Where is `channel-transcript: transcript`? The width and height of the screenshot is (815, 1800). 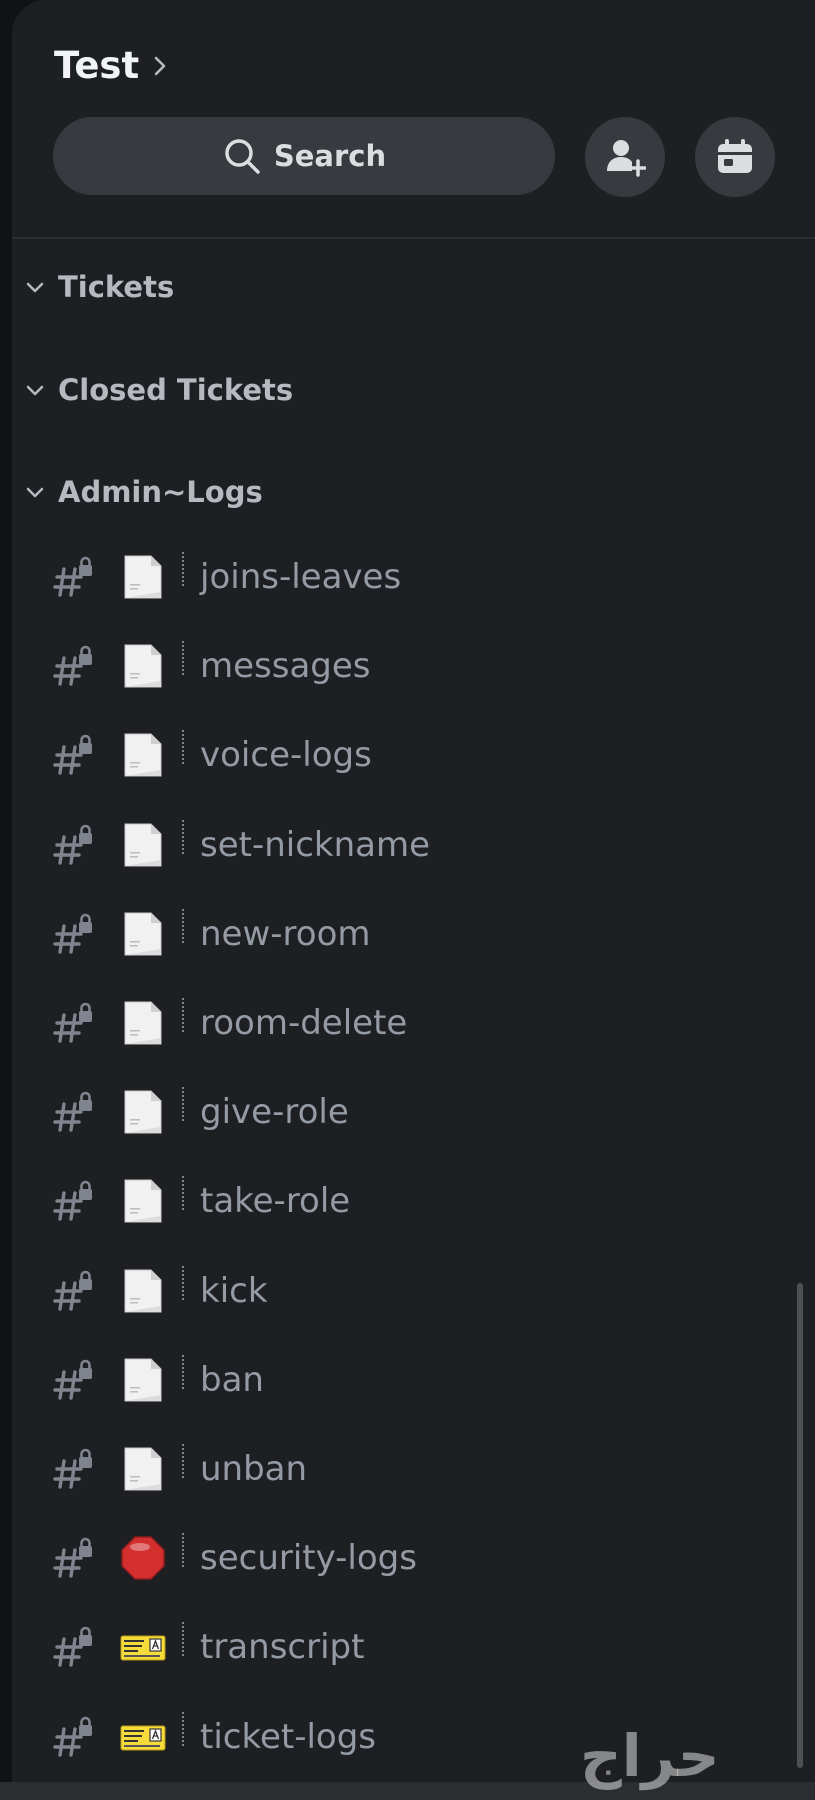 channel-transcript: transcript is located at coordinates (422, 1647).